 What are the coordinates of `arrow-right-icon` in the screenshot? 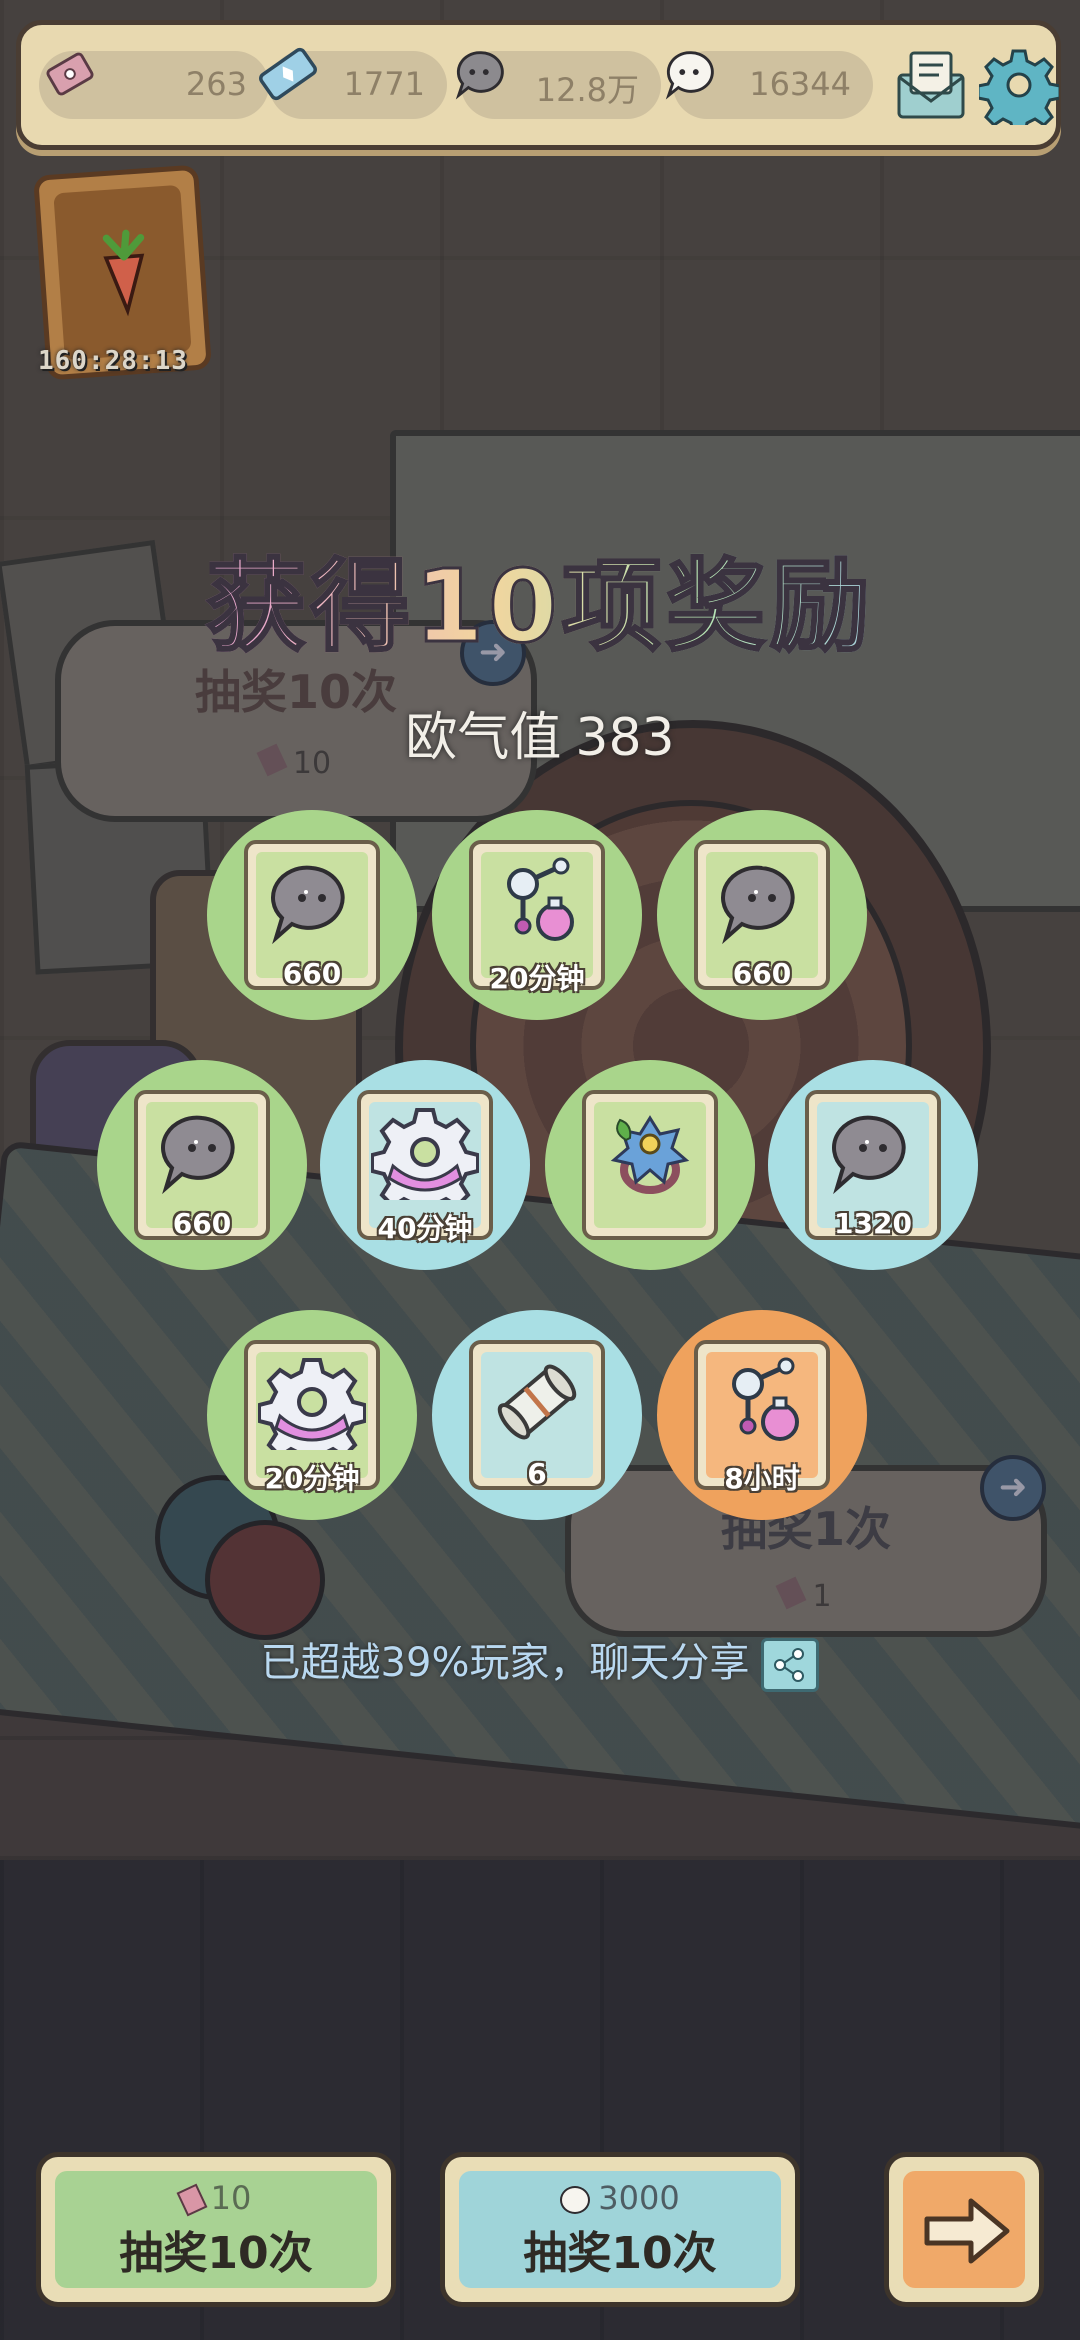 It's located at (967, 2231).